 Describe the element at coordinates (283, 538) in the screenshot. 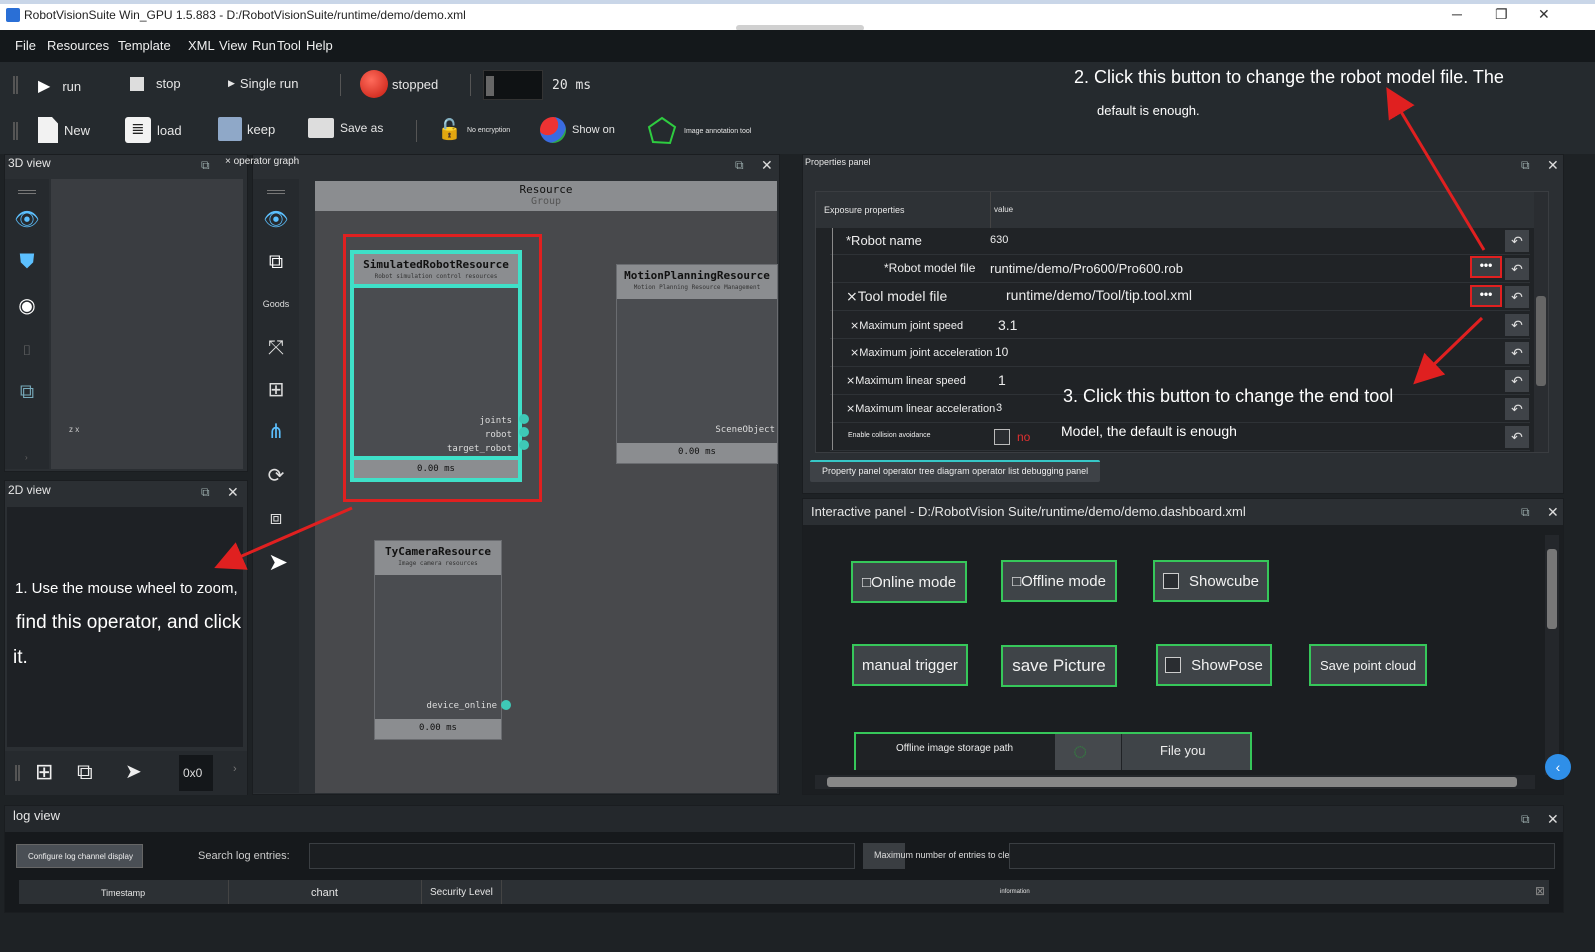

I see `arrow-step1` at that location.